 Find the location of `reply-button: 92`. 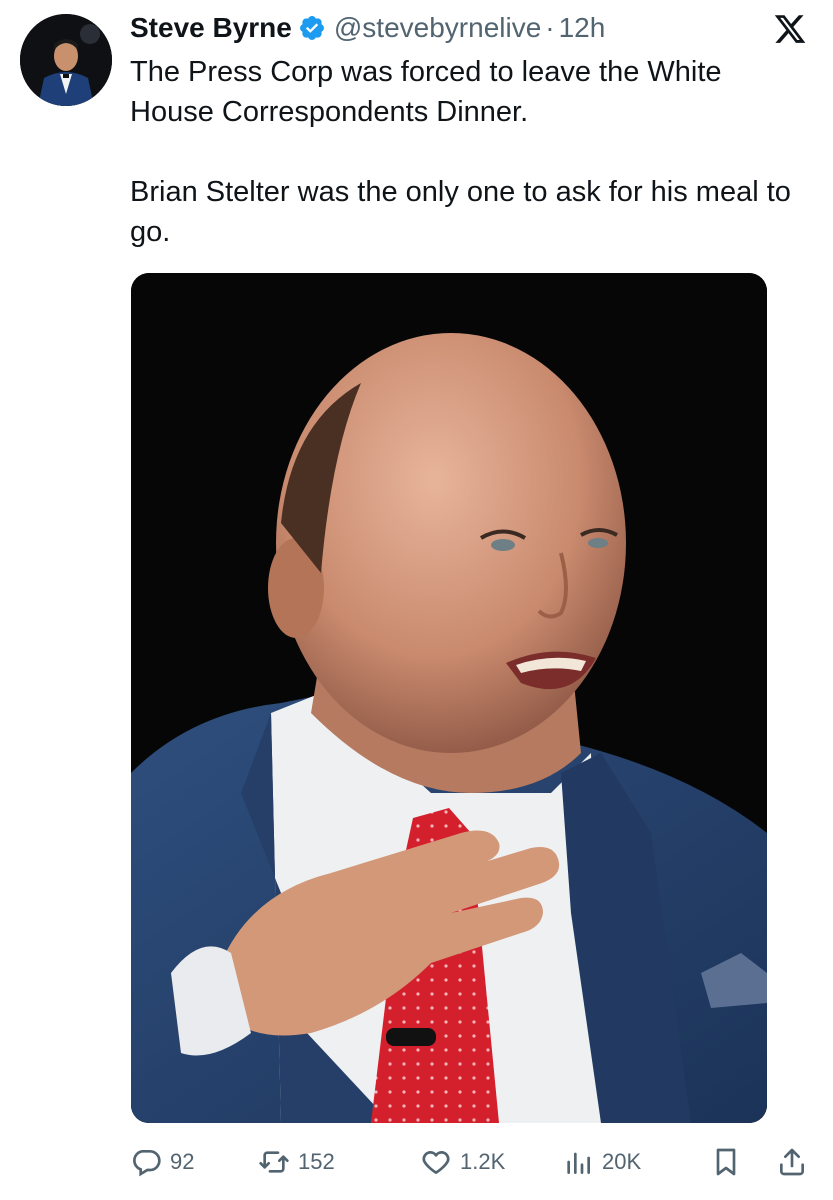

reply-button: 92 is located at coordinates (162, 1162).